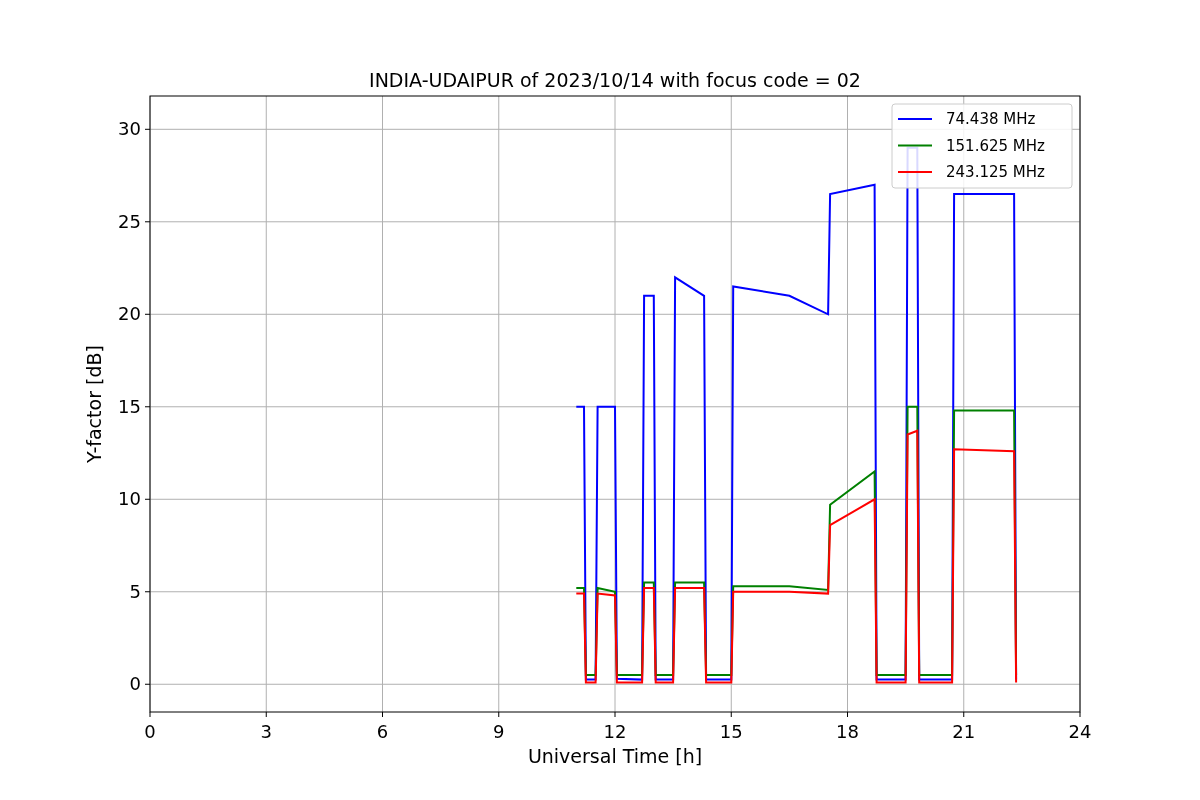  What do you see at coordinates (995, 145) in the screenshot?
I see `legend-label: 151.625 MHz` at bounding box center [995, 145].